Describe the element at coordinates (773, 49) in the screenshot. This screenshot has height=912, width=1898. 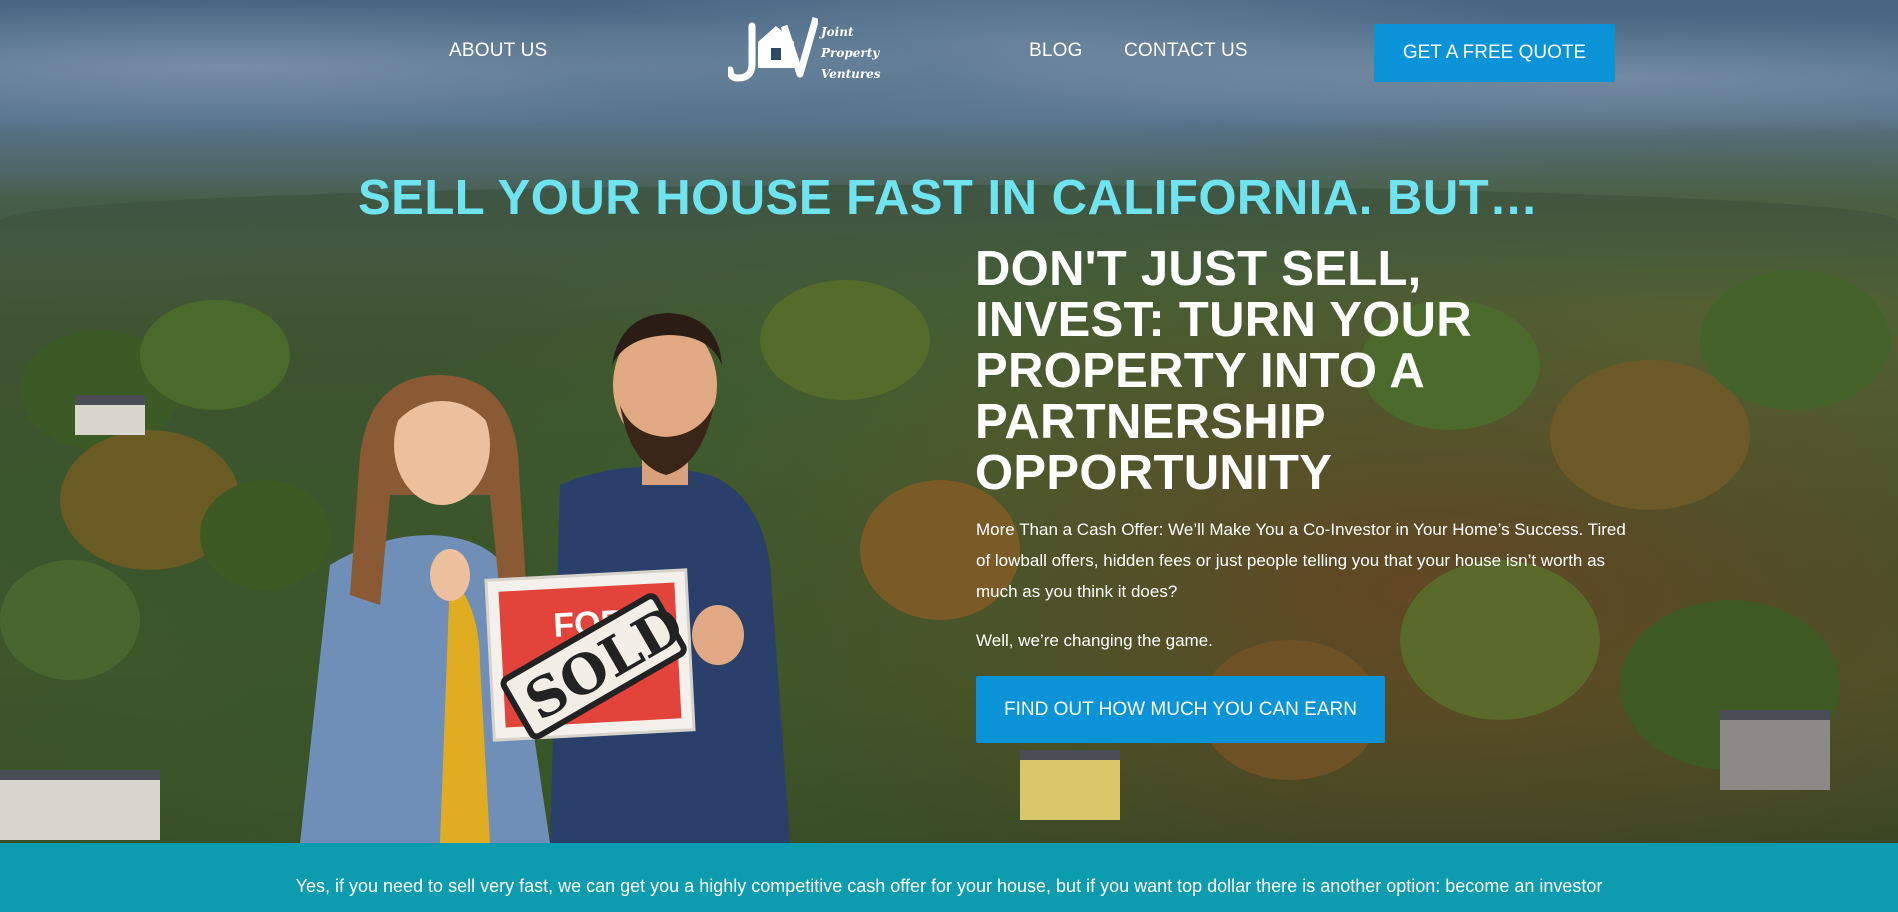
I see `house-logo-icon` at that location.